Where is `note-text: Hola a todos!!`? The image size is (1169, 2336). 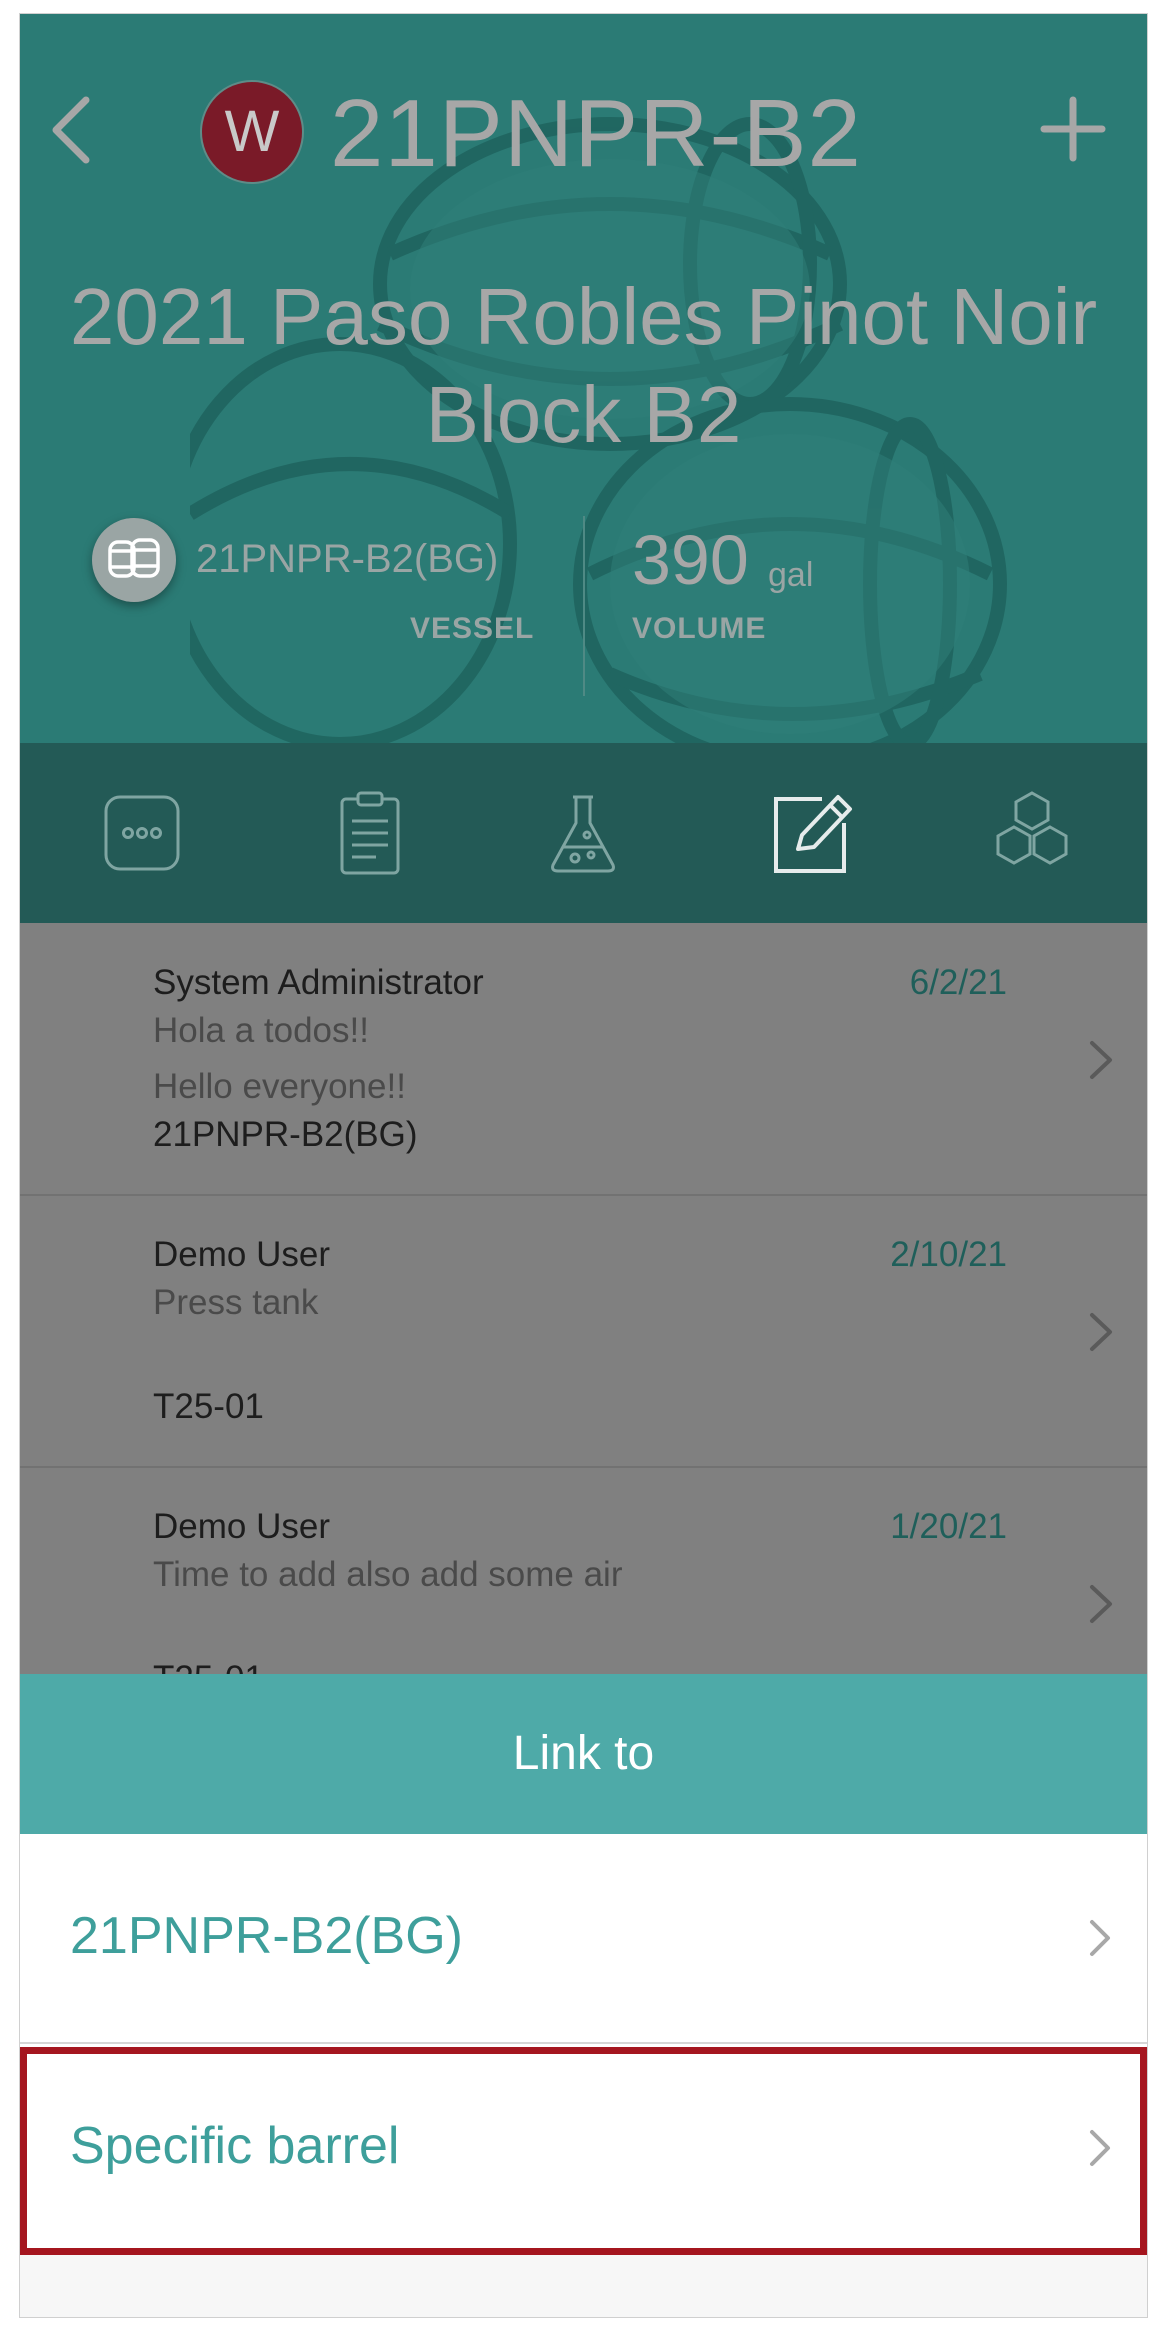 note-text: Hola a todos!! is located at coordinates (261, 1030).